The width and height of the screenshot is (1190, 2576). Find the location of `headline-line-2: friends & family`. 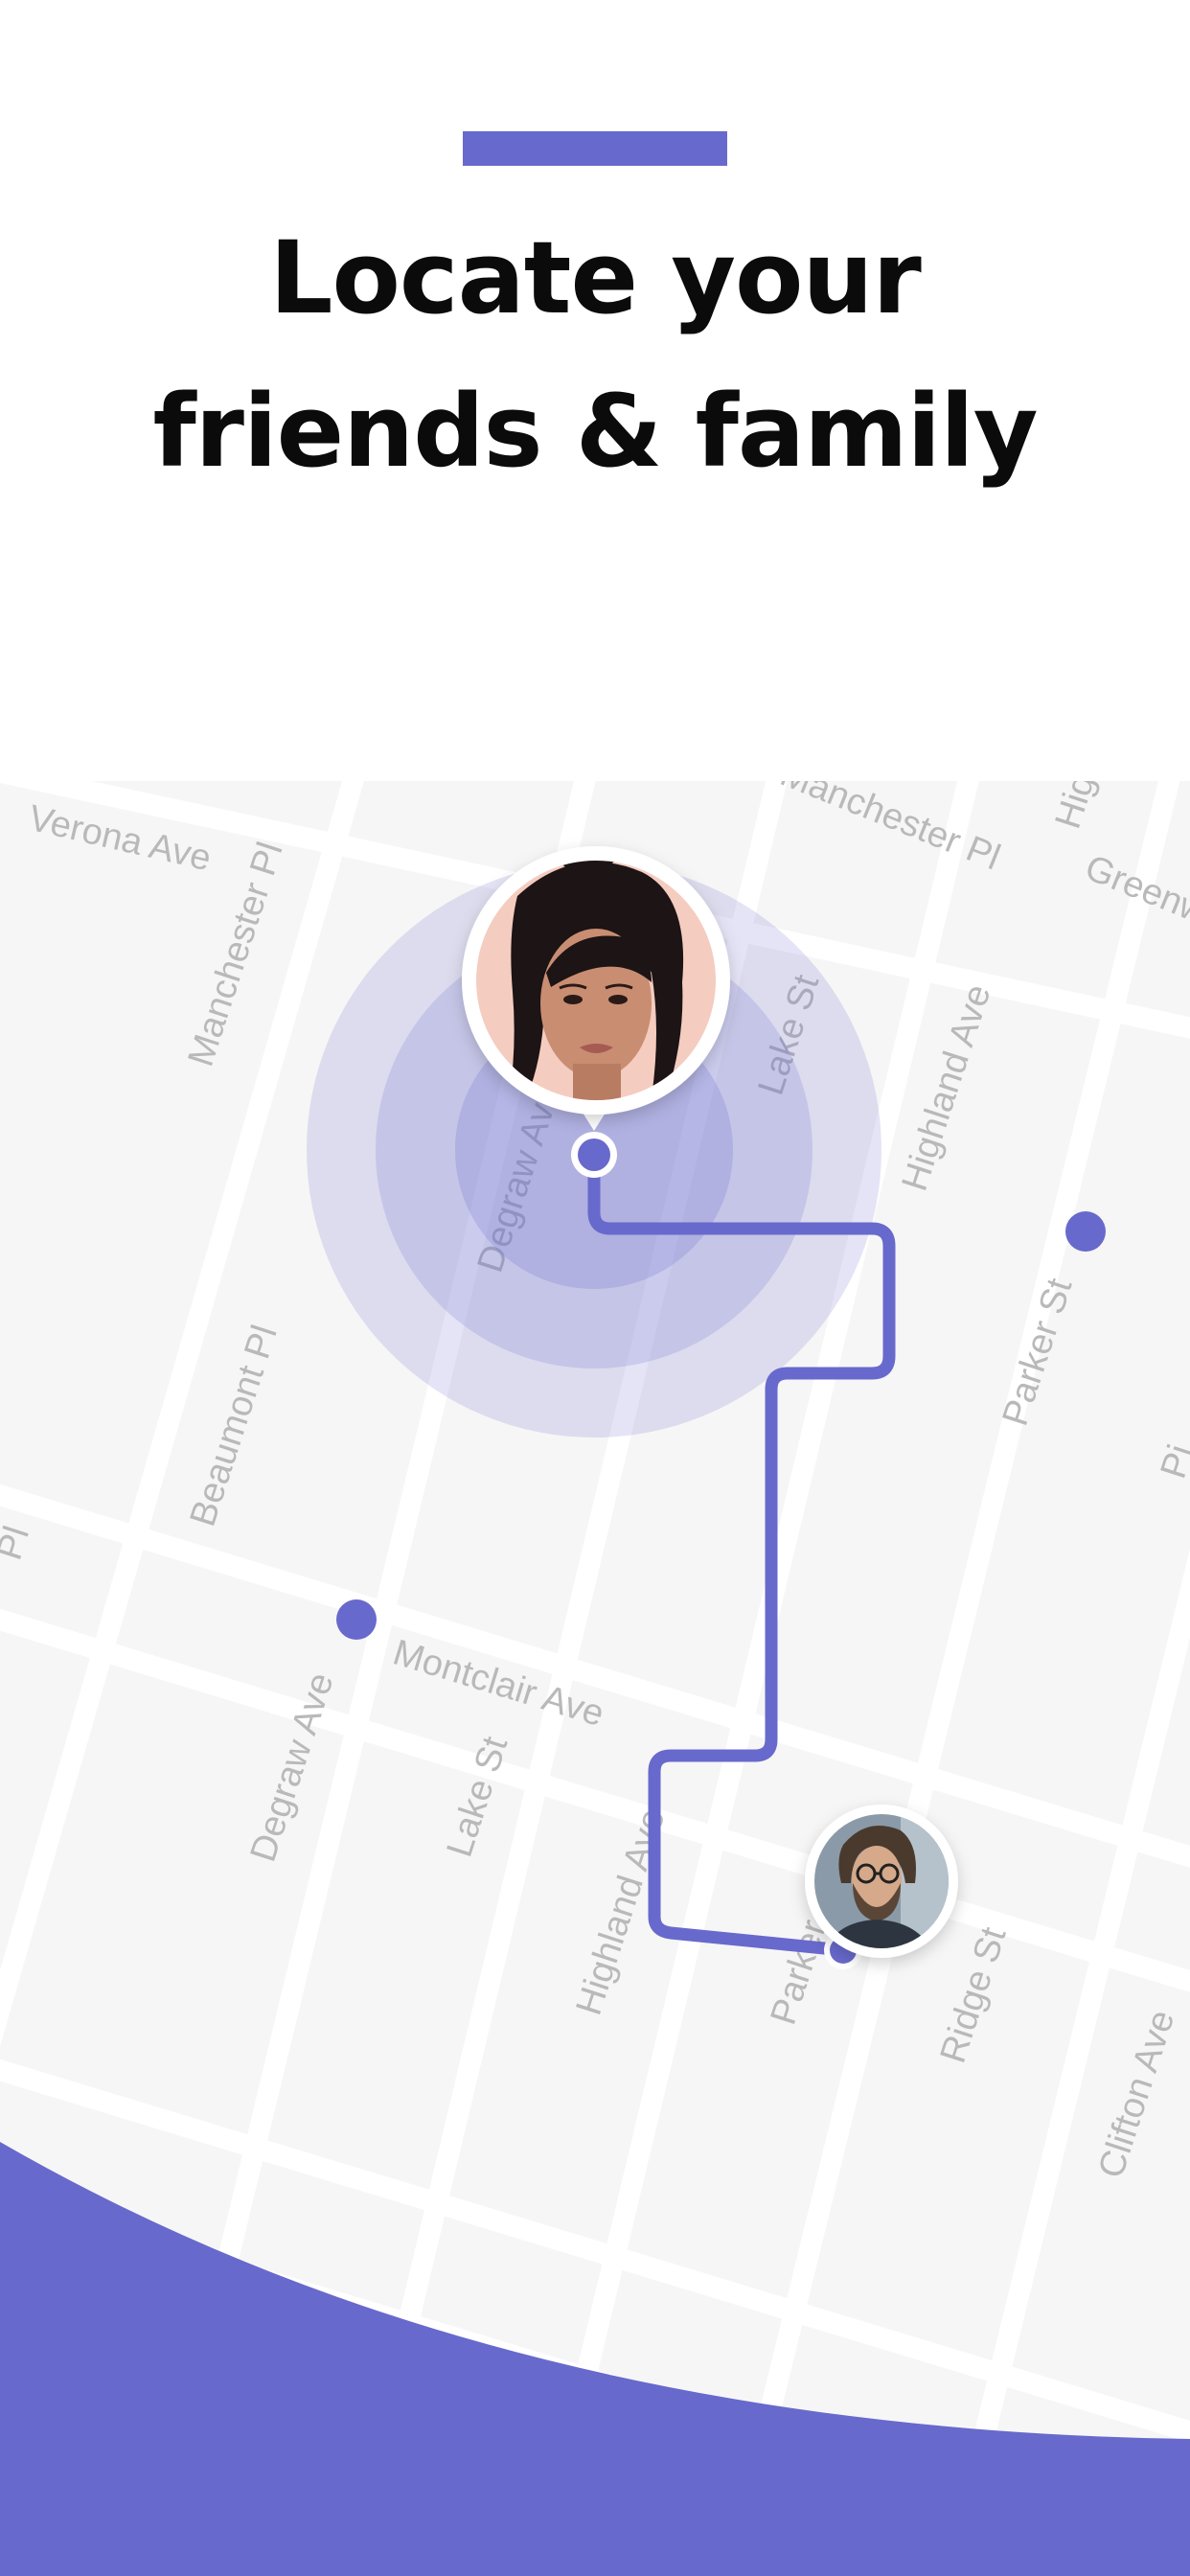

headline-line-2: friends & family is located at coordinates (595, 431).